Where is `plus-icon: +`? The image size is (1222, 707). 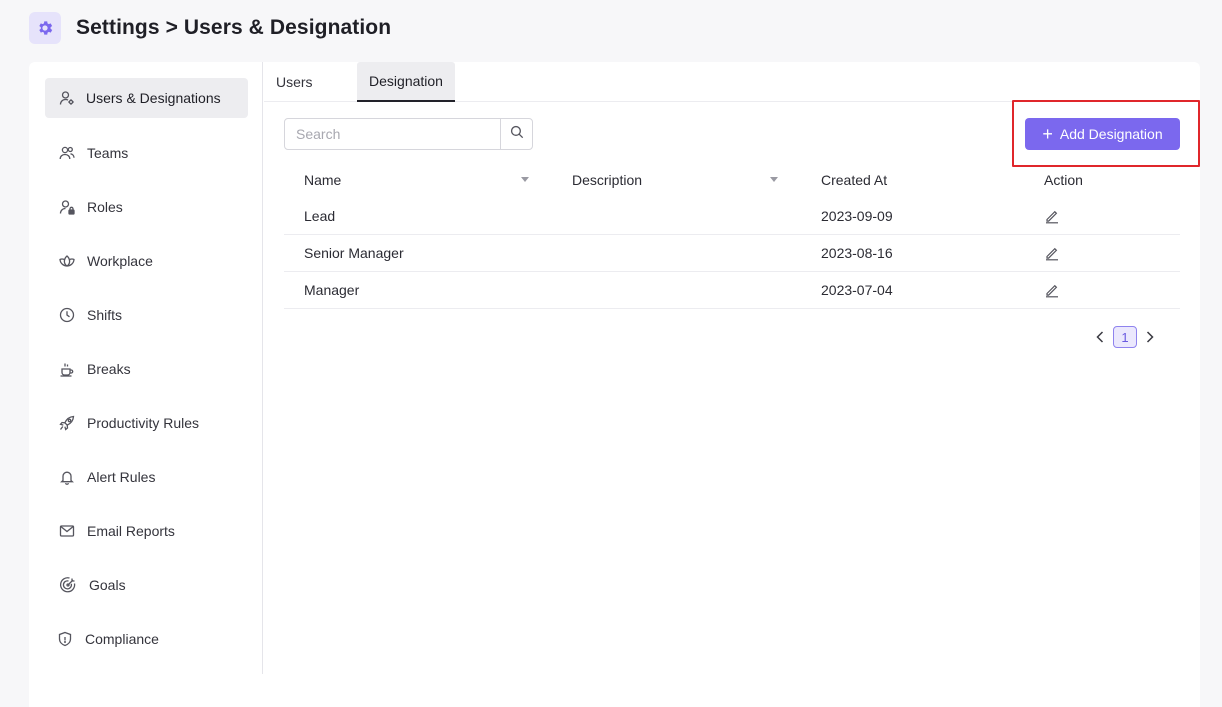
plus-icon: + is located at coordinates (1047, 134).